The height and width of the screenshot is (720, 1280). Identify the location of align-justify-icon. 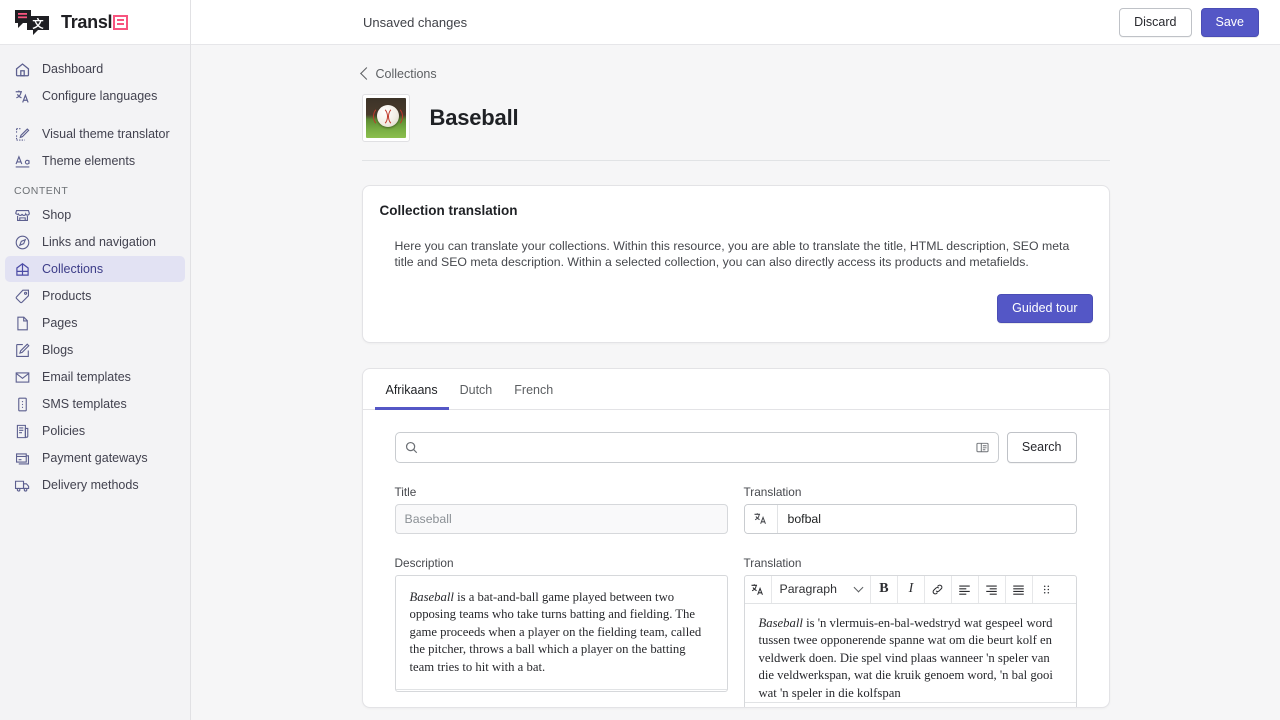
(1019, 589).